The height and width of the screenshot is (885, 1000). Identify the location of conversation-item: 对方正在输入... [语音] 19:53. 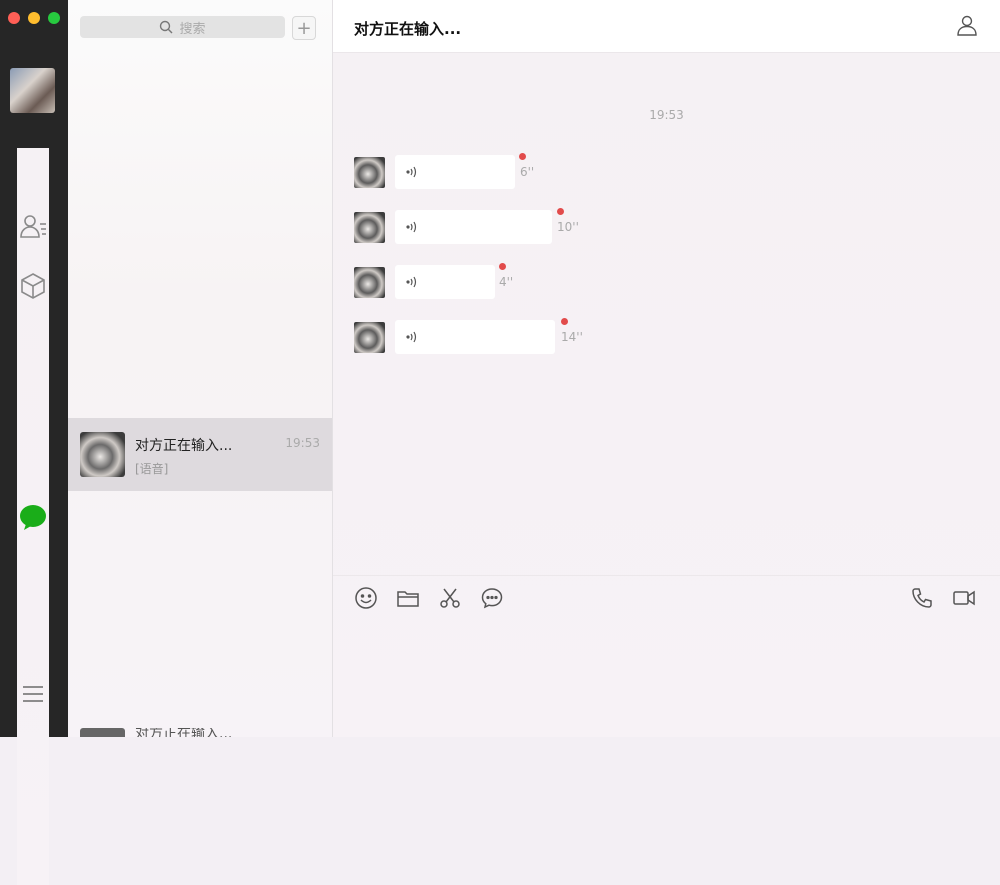
(200, 454).